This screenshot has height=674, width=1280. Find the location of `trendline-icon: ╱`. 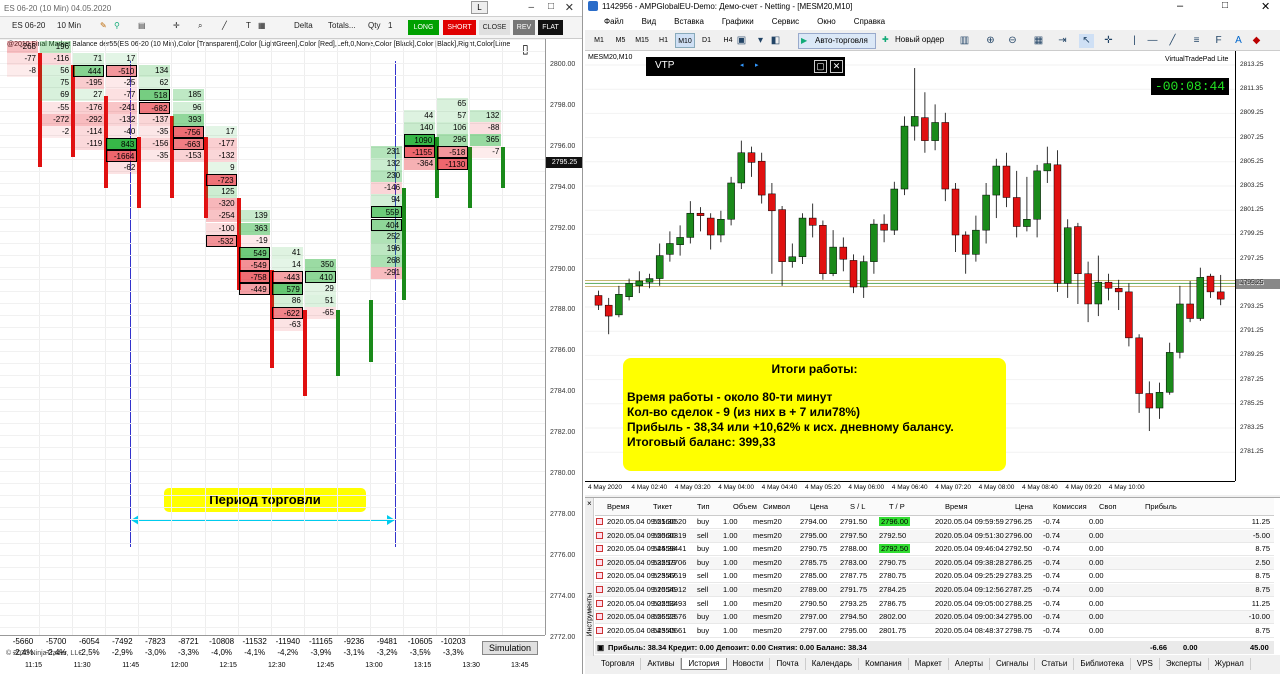

trendline-icon: ╱ is located at coordinates (1172, 41).